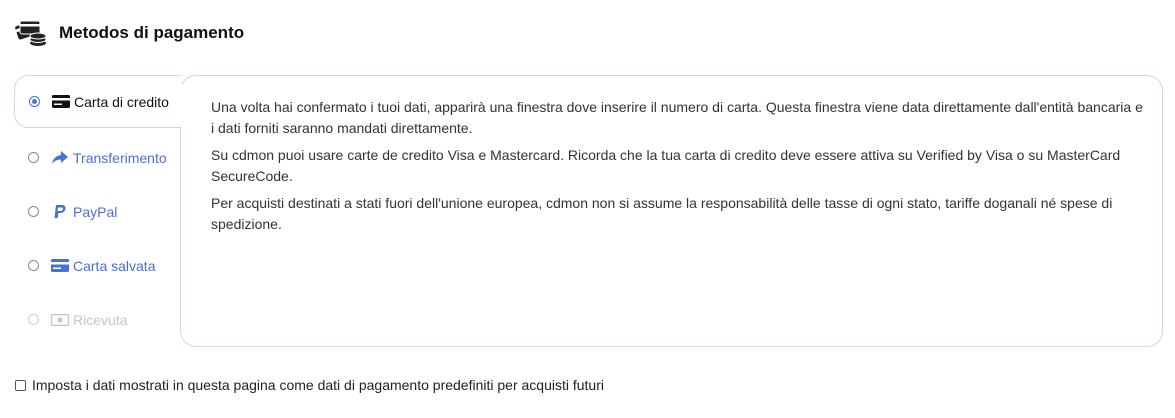 Image resolution: width=1175 pixels, height=418 pixels. I want to click on tab-label: Ricevuta, so click(100, 319).